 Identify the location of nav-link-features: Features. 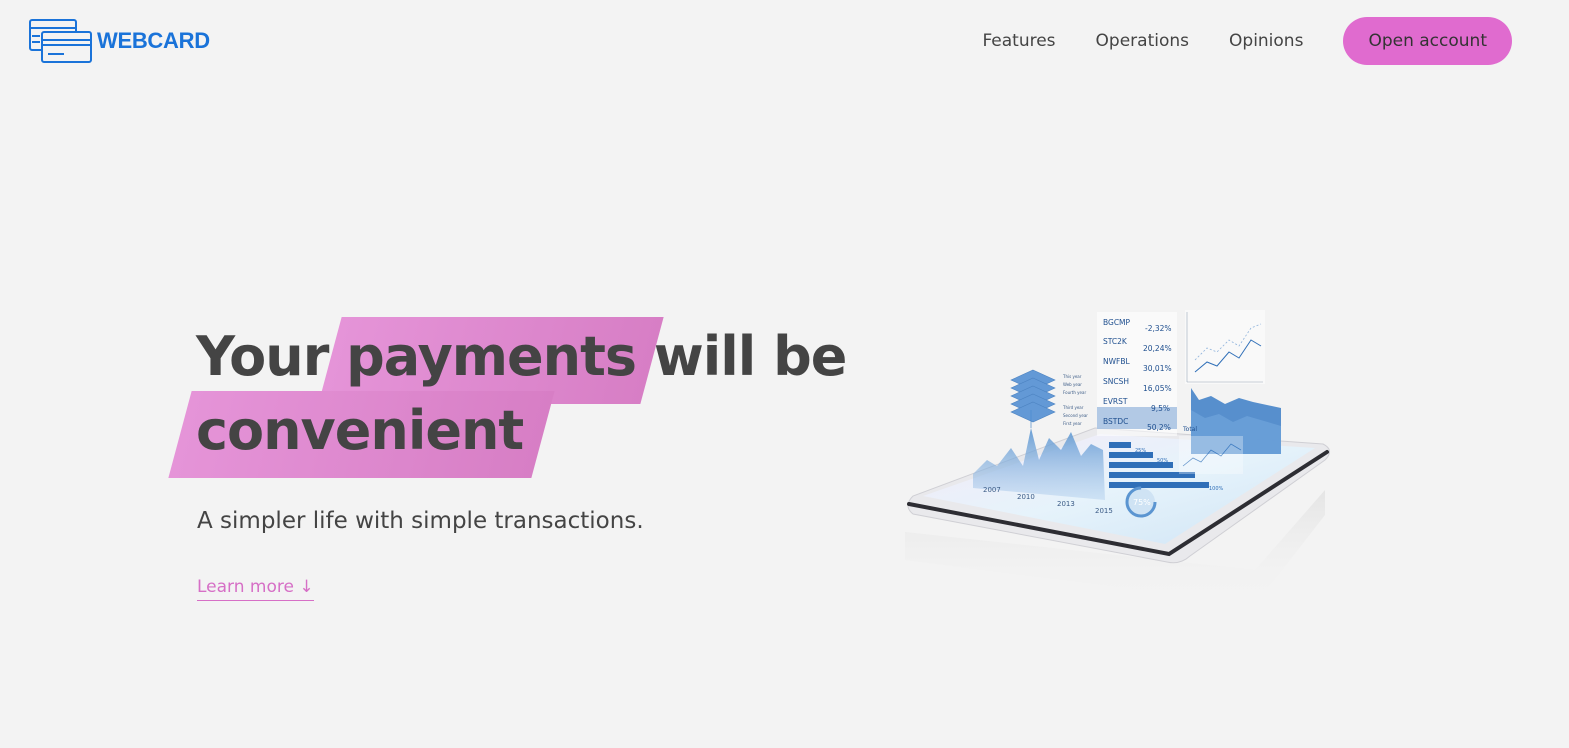
(1018, 41).